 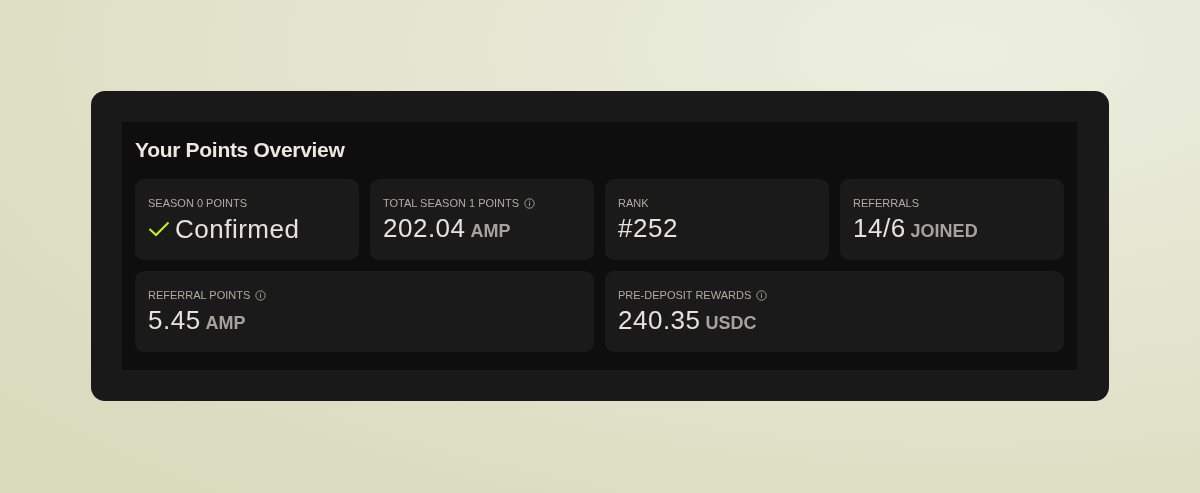 I want to click on stat-label: REFERRAL POINTS, so click(x=199, y=295).